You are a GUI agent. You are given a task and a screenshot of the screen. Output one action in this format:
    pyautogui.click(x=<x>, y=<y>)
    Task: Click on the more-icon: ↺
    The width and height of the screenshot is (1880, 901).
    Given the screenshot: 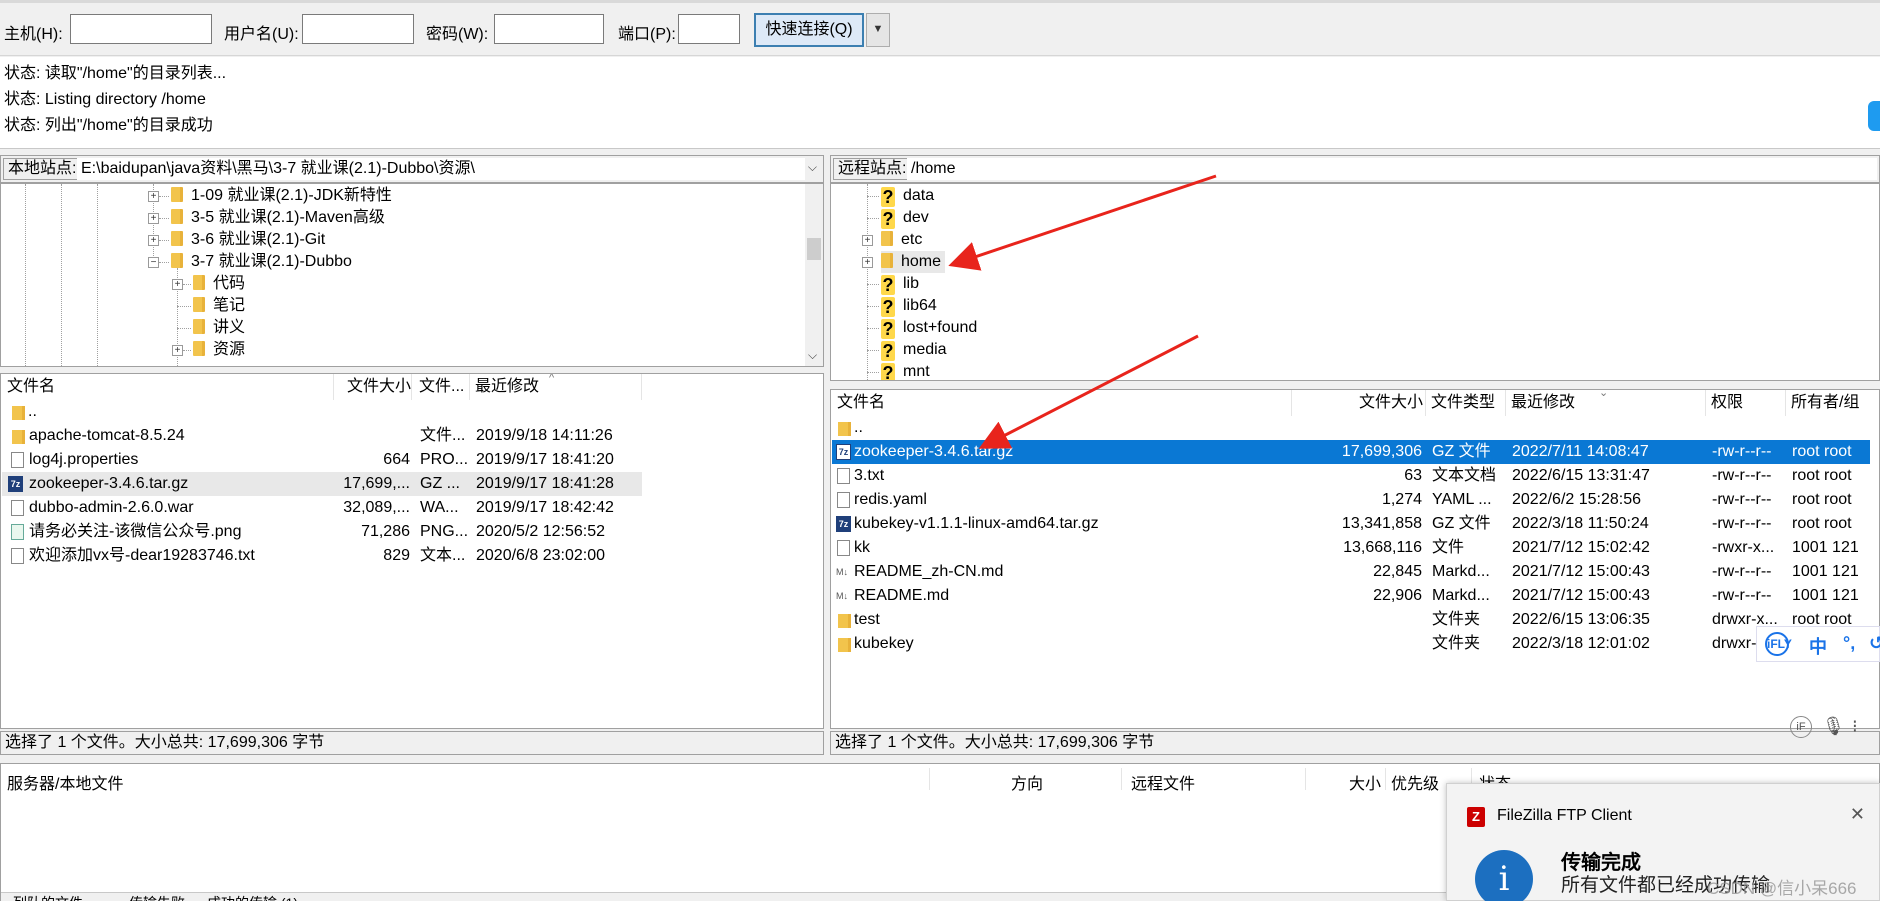 What is the action you would take?
    pyautogui.click(x=1874, y=643)
    